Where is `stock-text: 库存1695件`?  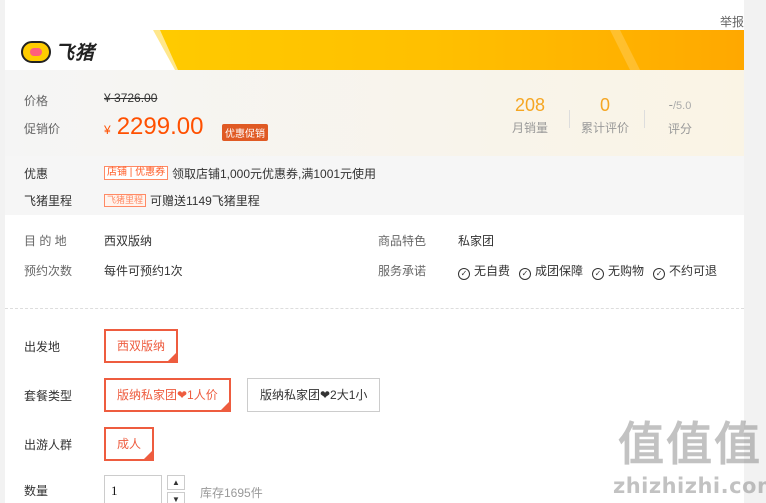 stock-text: 库存1695件 is located at coordinates (231, 493).